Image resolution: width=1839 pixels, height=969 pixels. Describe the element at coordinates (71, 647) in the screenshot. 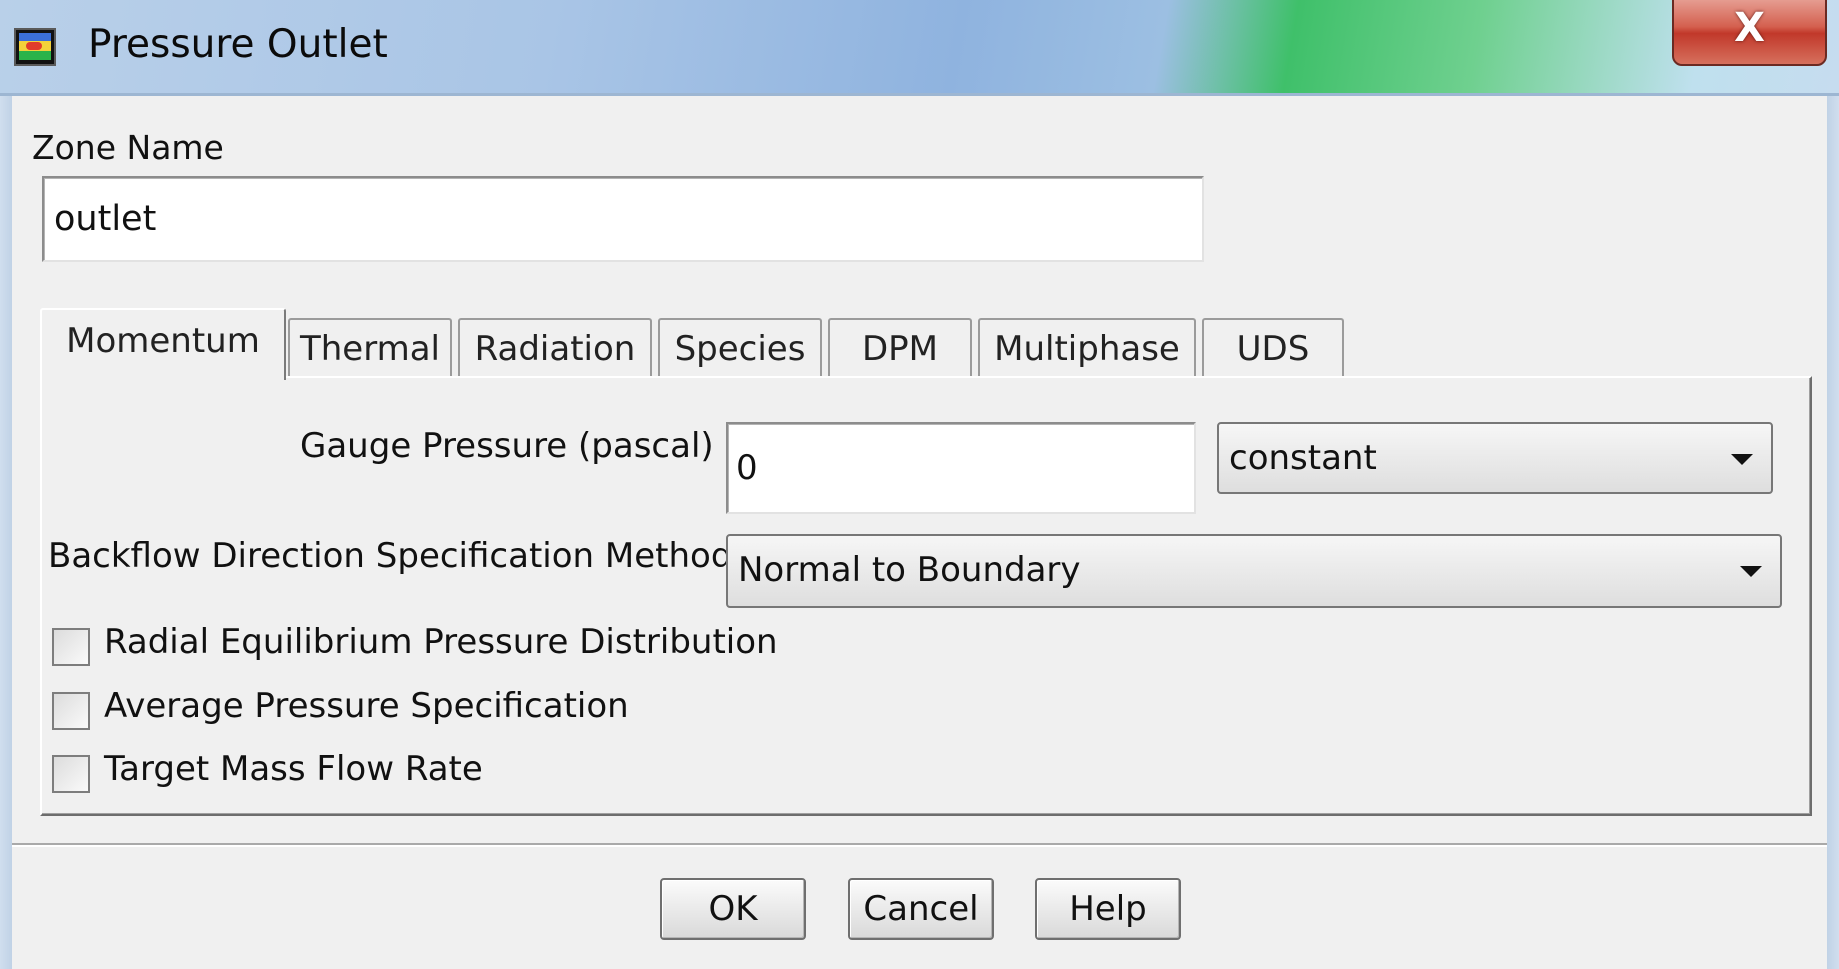

I see `radial-equilibrium-checkbox` at that location.